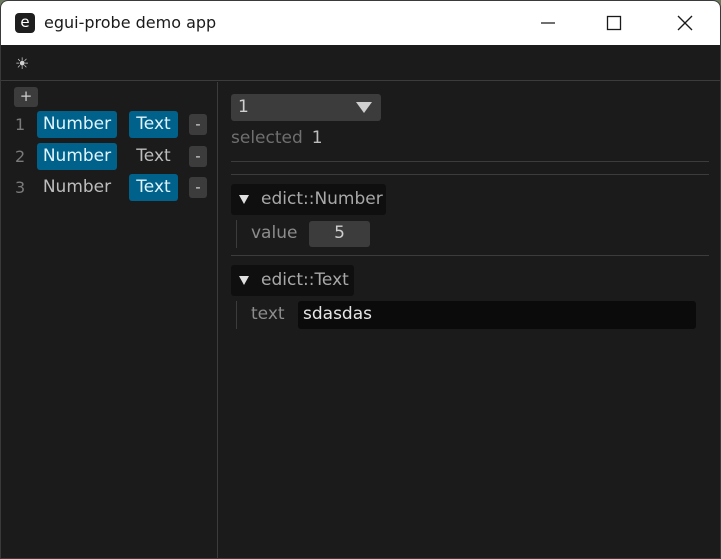 Image resolution: width=721 pixels, height=559 pixels. I want to click on row-index: 3, so click(20, 187).